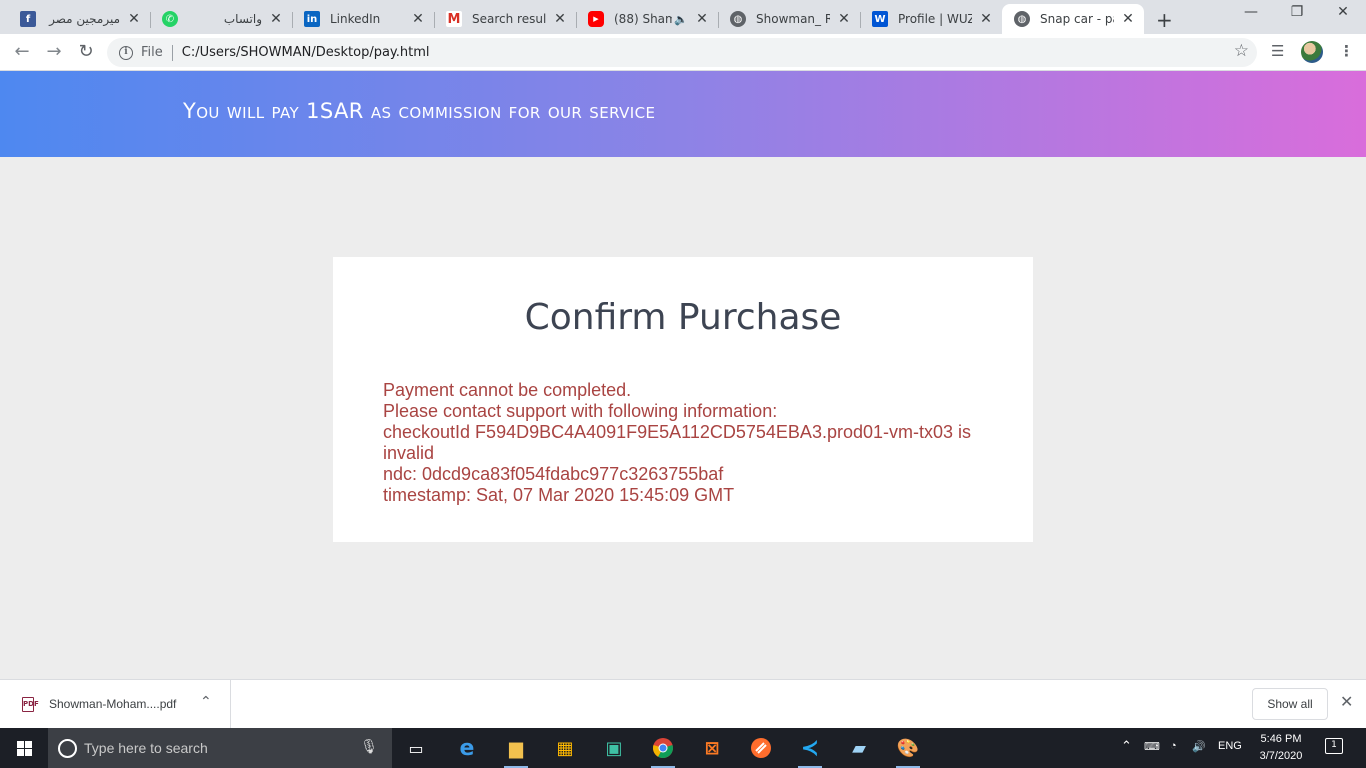 This screenshot has width=1366, height=768. Describe the element at coordinates (1281, 756) in the screenshot. I see `clock-date: 3/7/2020` at that location.